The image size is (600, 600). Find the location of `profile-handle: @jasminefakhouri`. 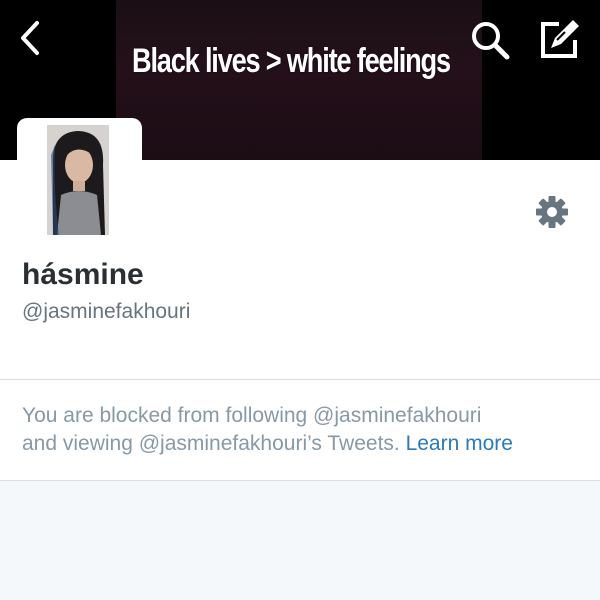

profile-handle: @jasminefakhouri is located at coordinates (106, 311).